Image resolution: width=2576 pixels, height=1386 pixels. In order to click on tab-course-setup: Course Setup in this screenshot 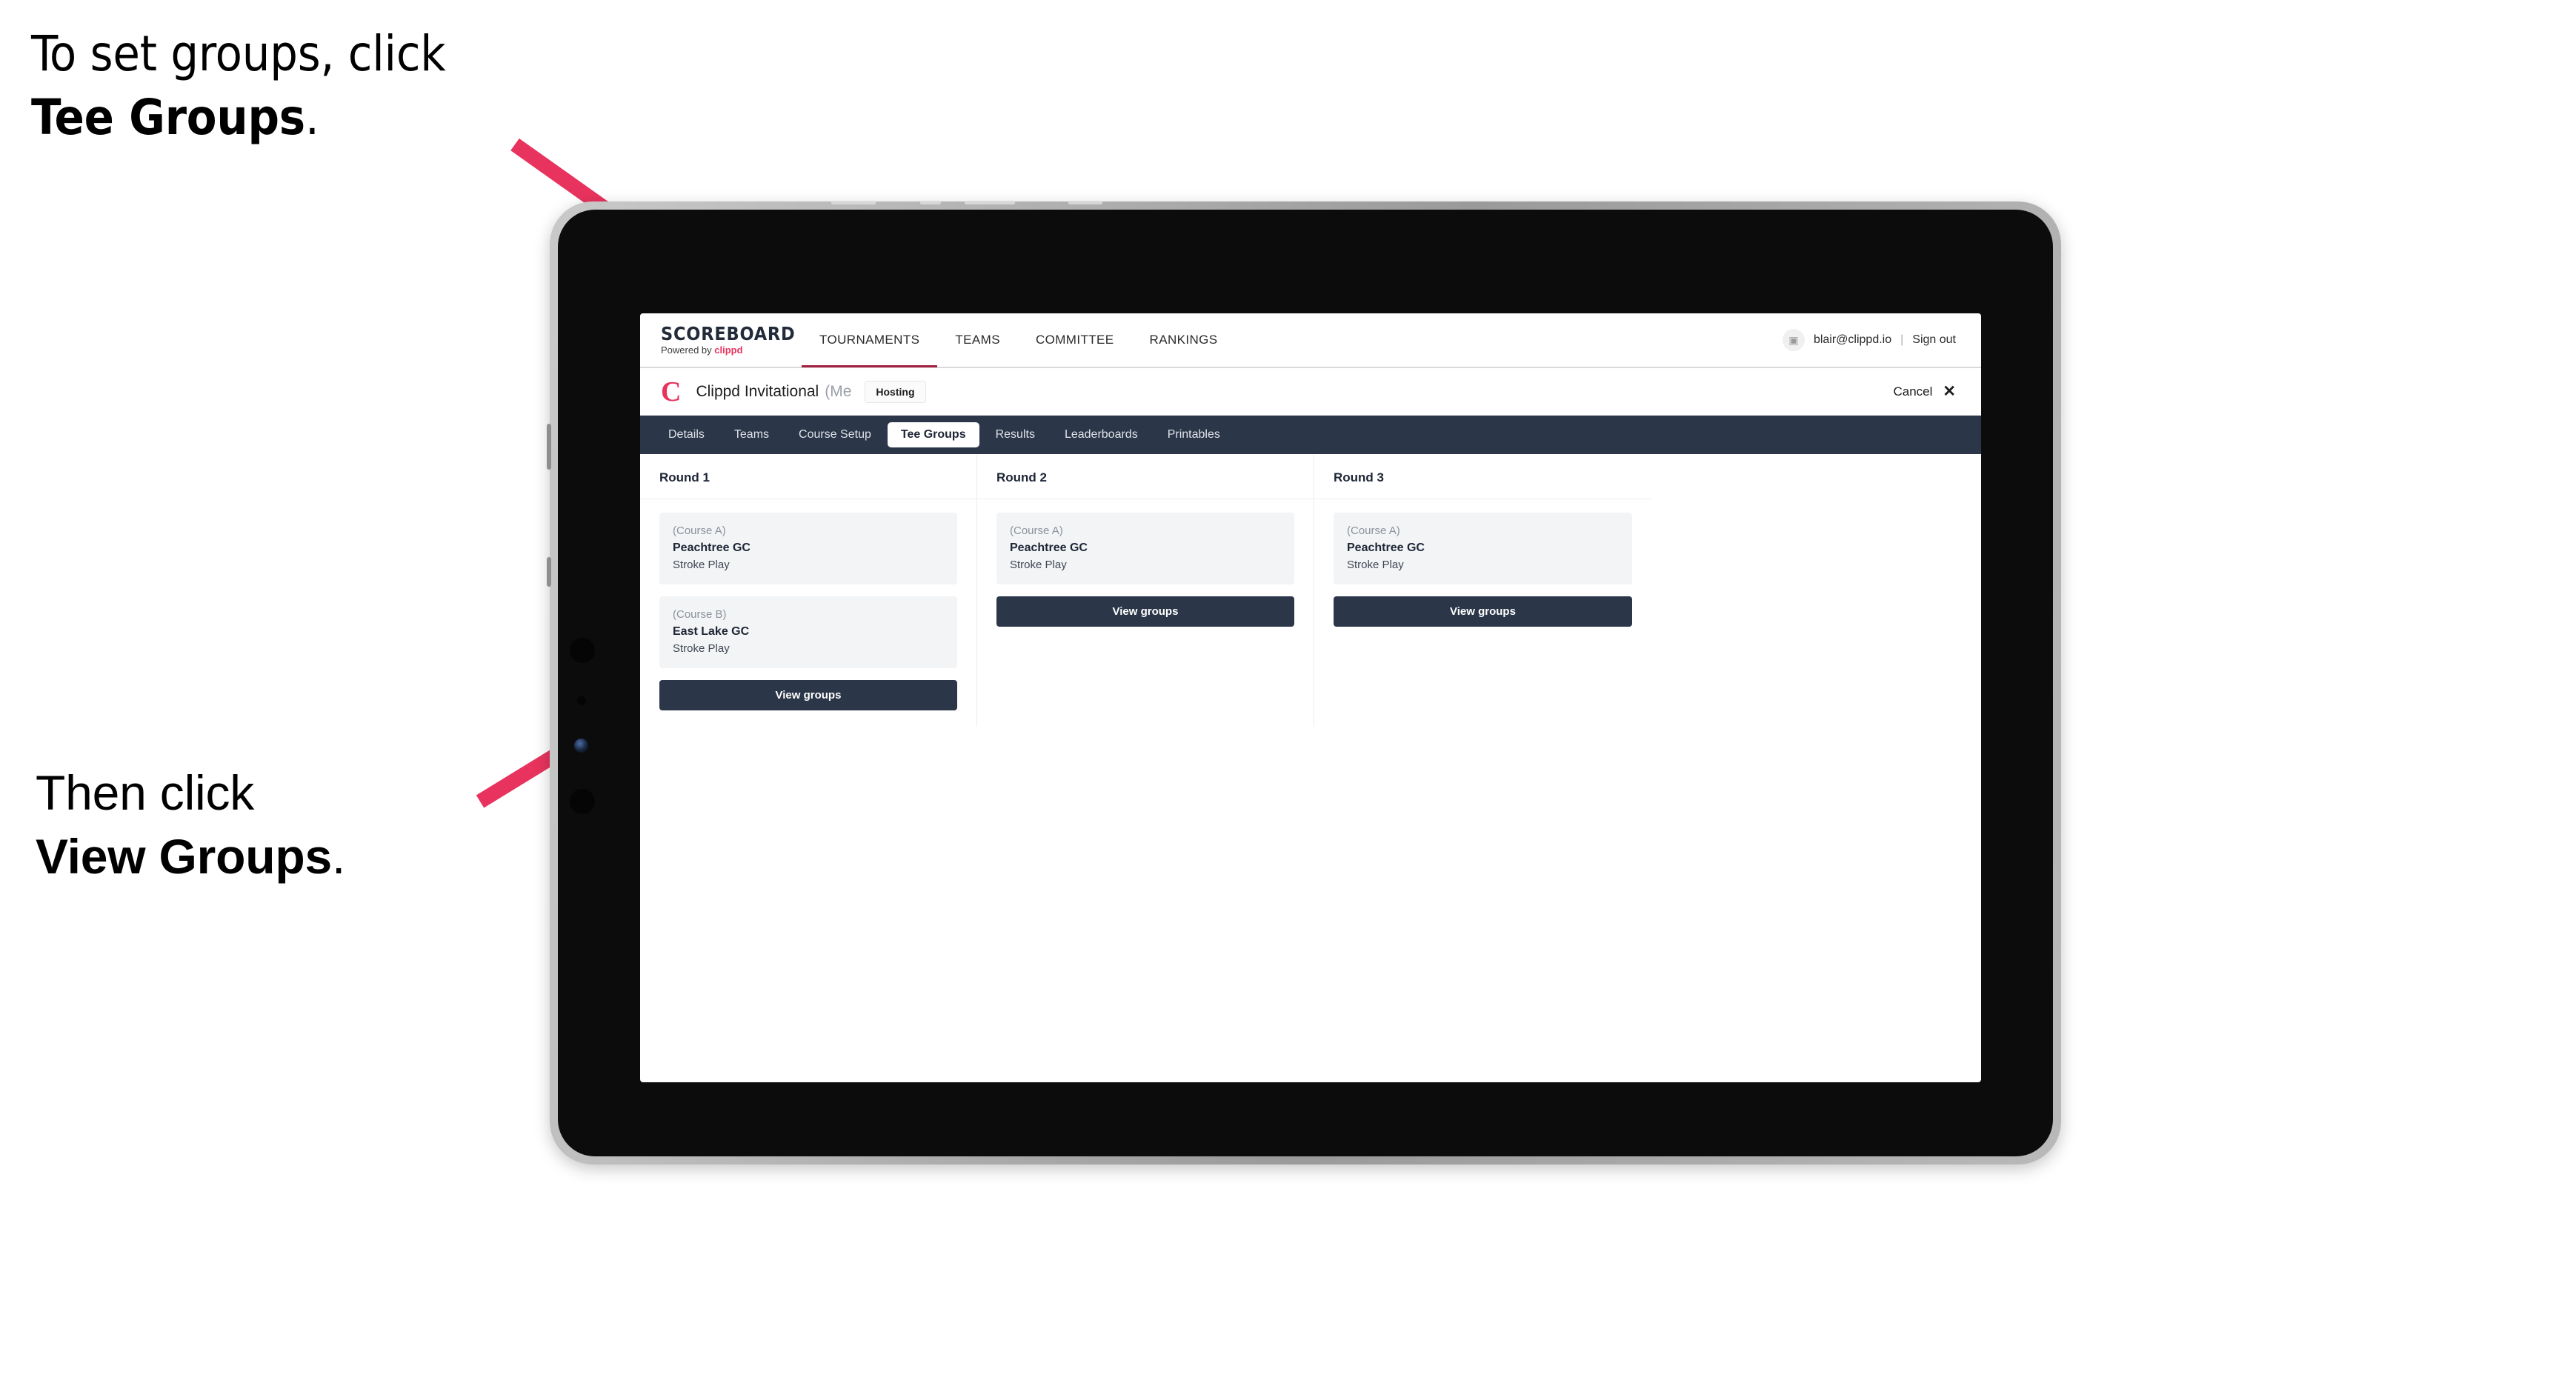, I will do `click(835, 435)`.